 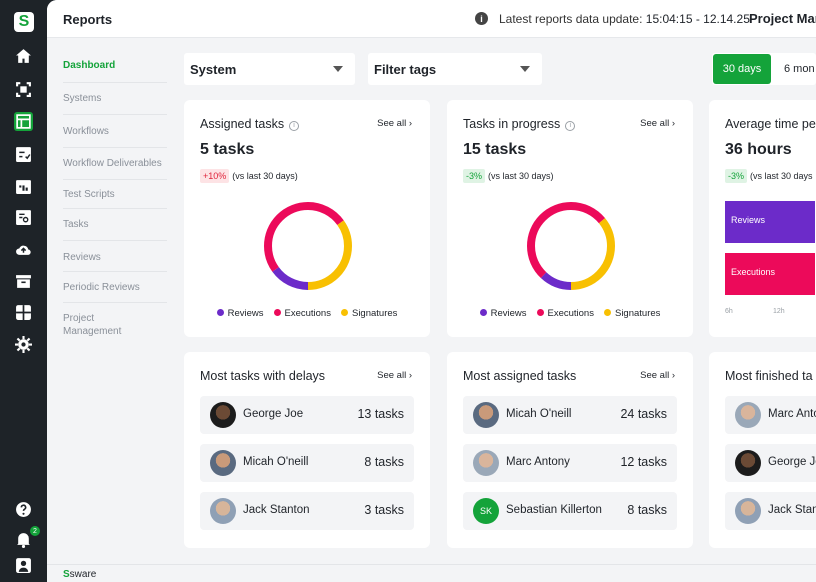 What do you see at coordinates (115, 257) in the screenshot?
I see `nav-item-reviews: Reviews` at bounding box center [115, 257].